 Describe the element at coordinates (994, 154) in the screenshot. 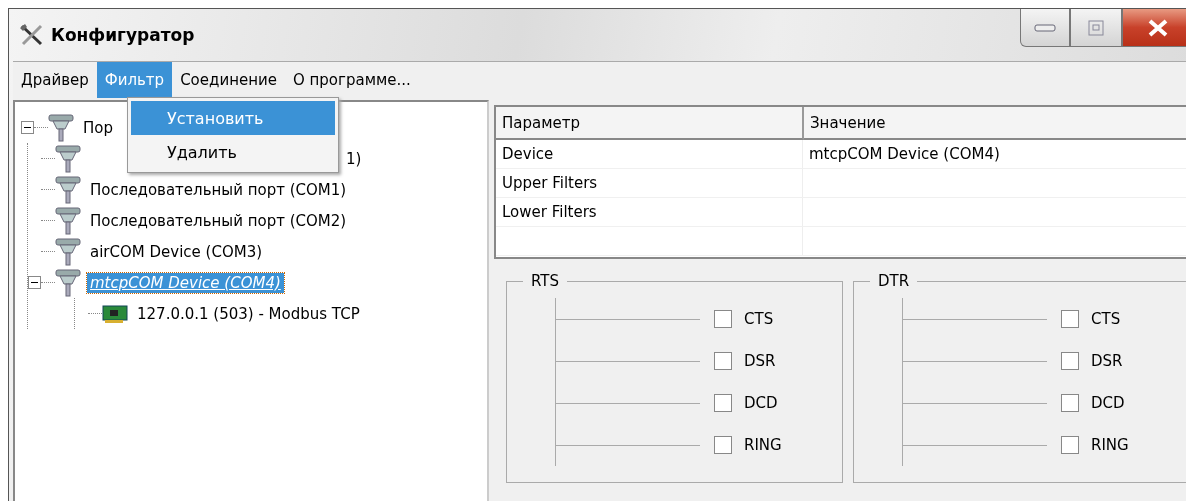

I see `table-cell: mtcpCOM Device (COM4)` at that location.